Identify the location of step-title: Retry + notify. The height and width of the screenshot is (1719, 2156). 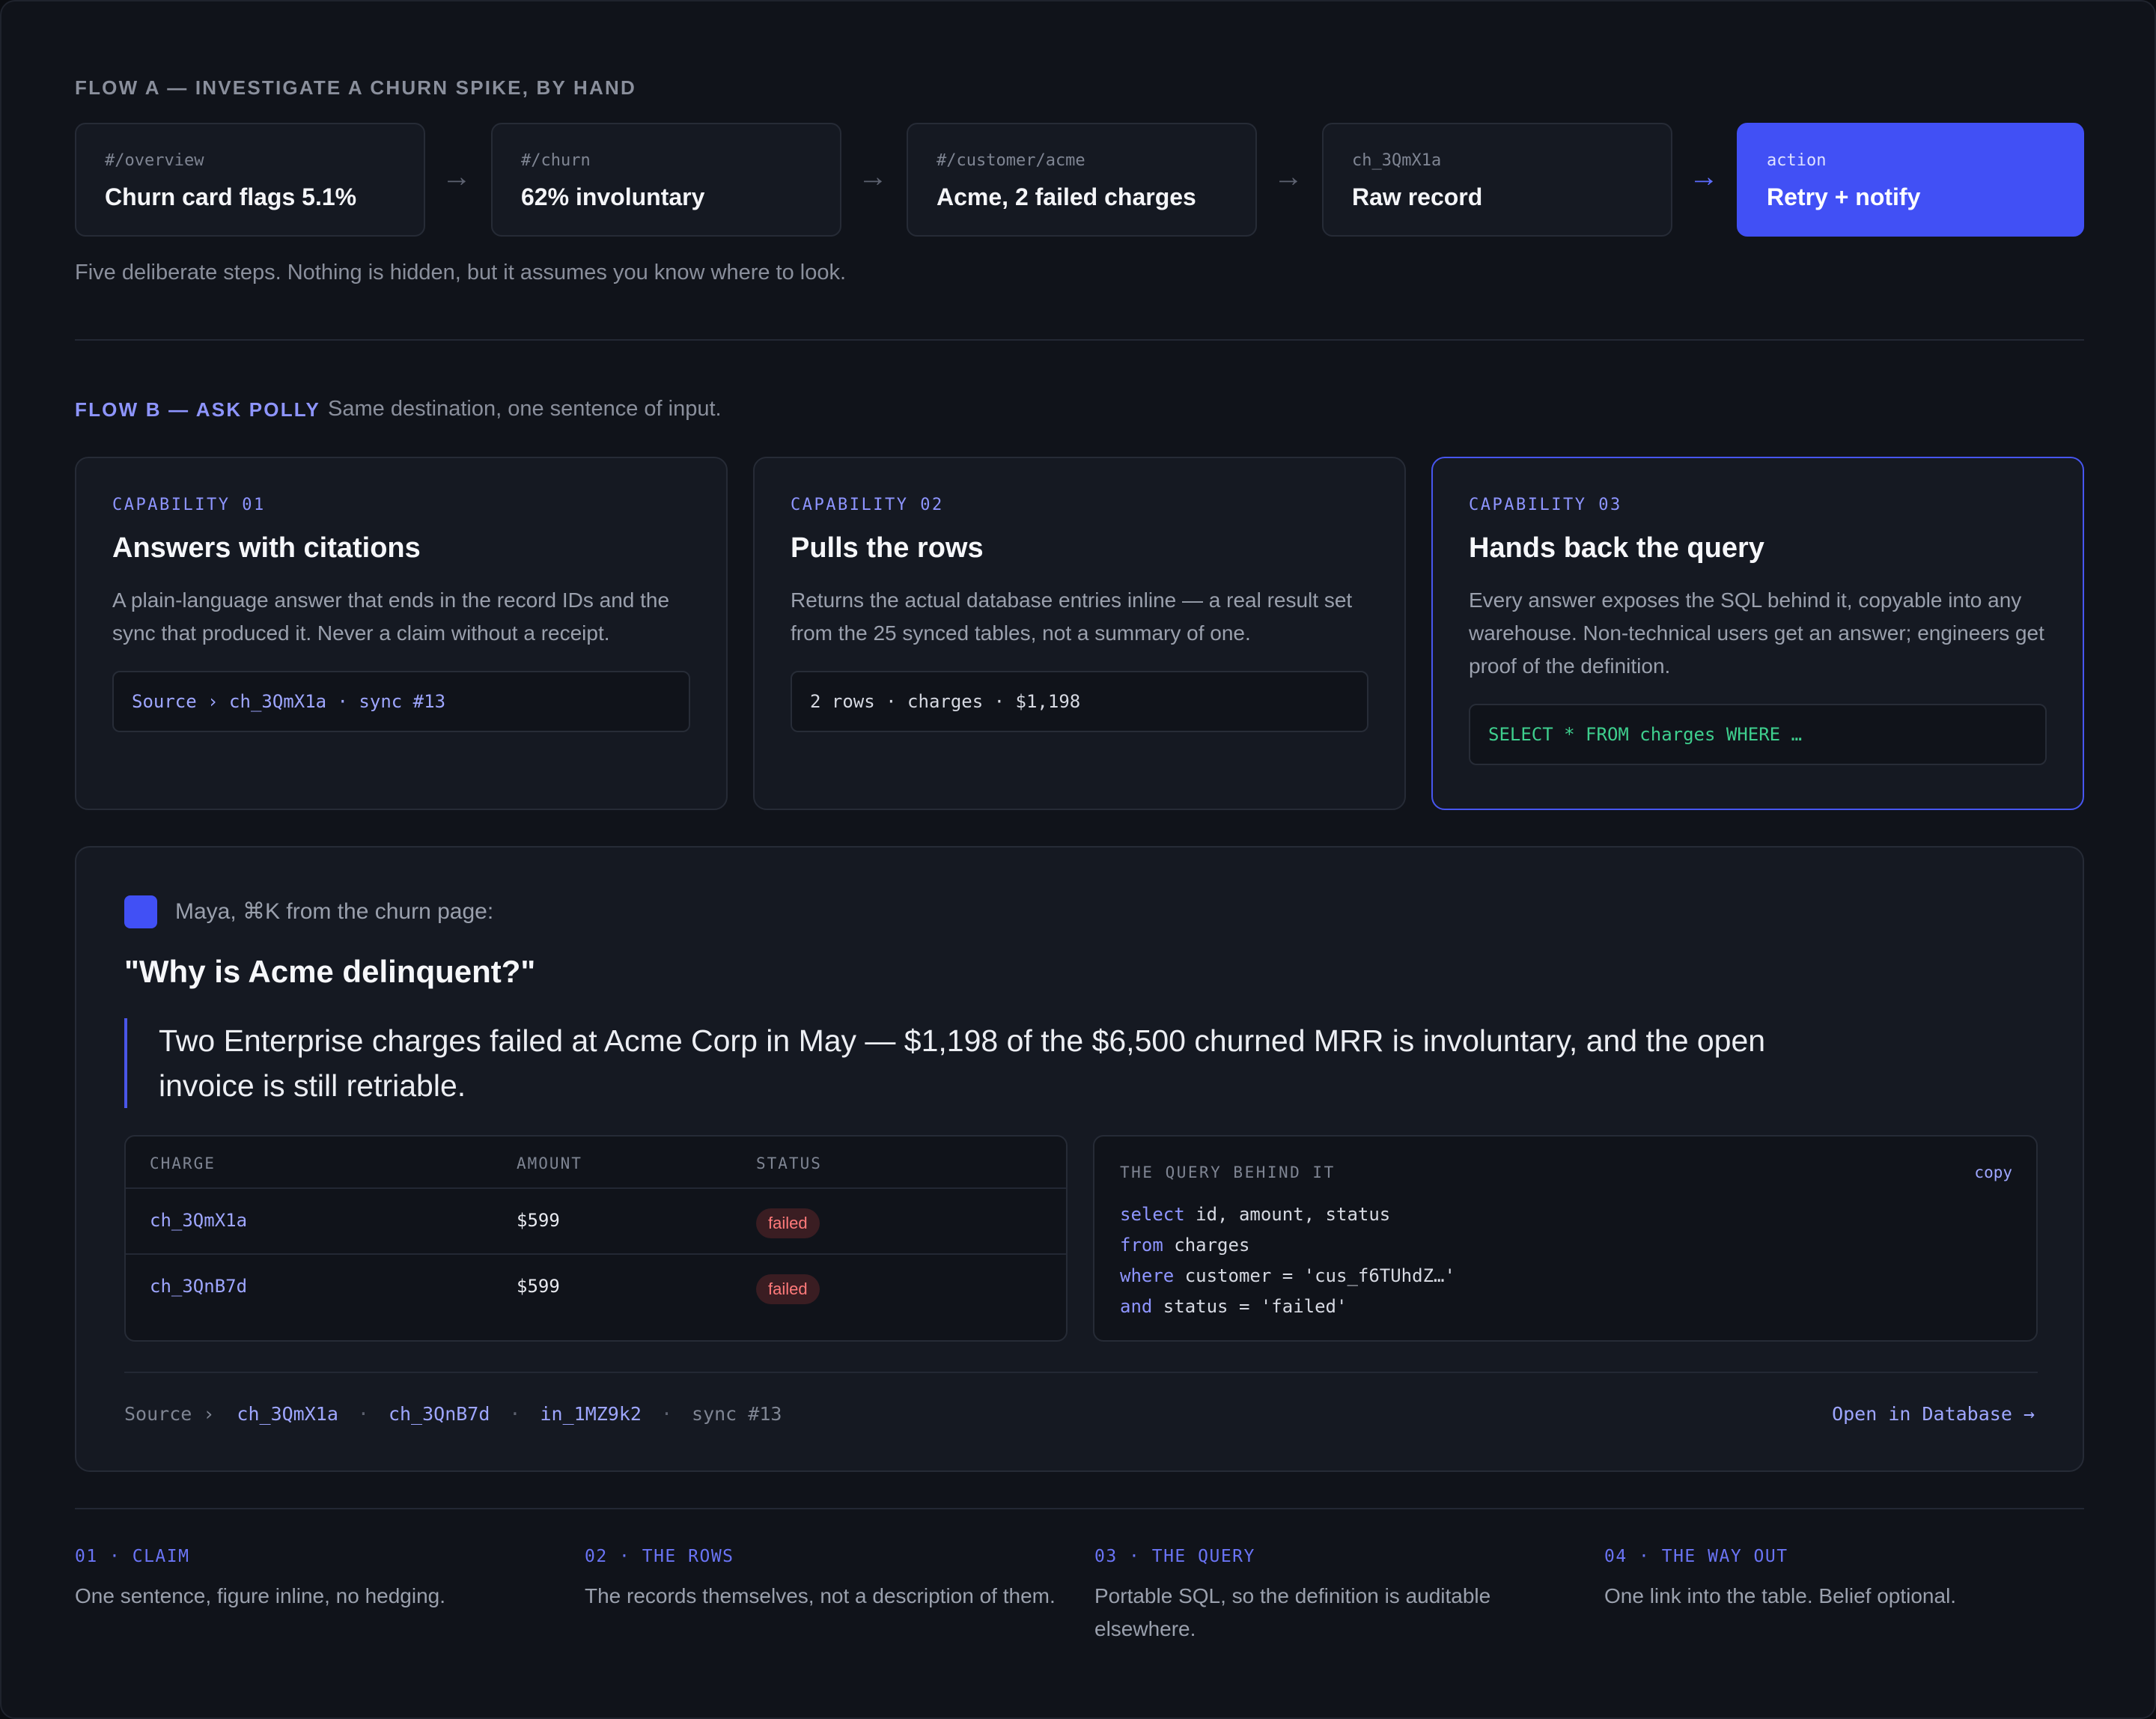
(1844, 196).